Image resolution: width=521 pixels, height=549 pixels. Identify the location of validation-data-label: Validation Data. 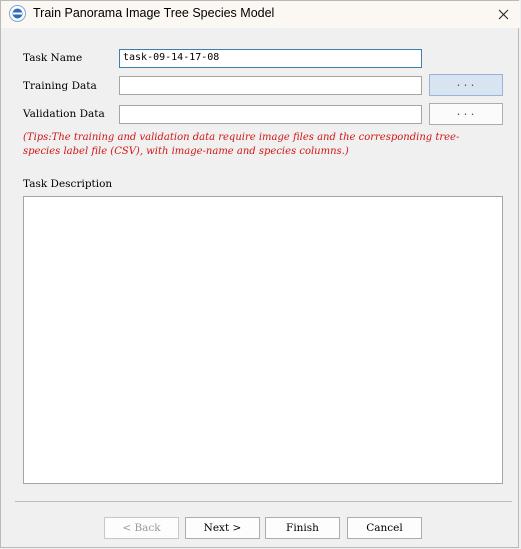
(64, 114).